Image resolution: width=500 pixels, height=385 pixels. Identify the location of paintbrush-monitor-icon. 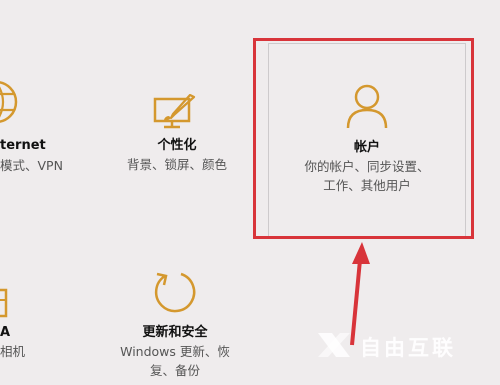
(174, 111).